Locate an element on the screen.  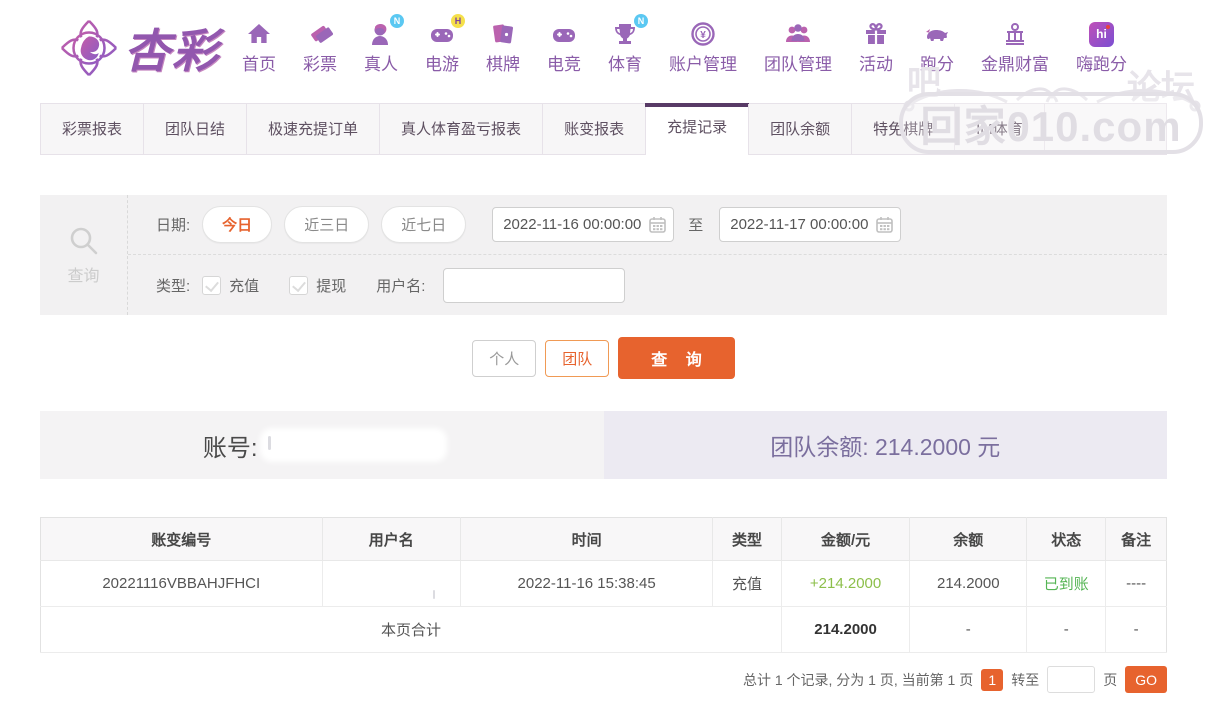
lotus-flower-icon is located at coordinates (89, 47).